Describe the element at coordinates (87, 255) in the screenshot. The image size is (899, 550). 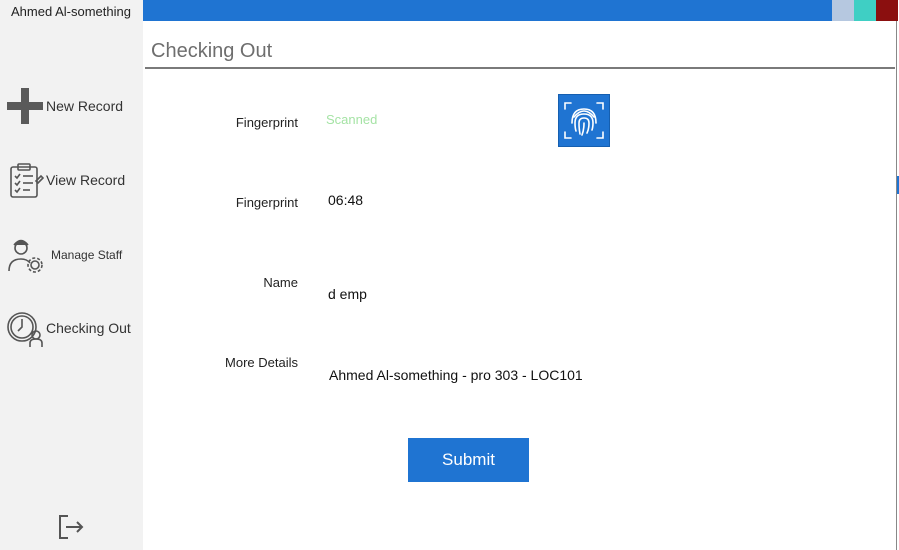
I see `sidebar-item-label: Manage Staff` at that location.